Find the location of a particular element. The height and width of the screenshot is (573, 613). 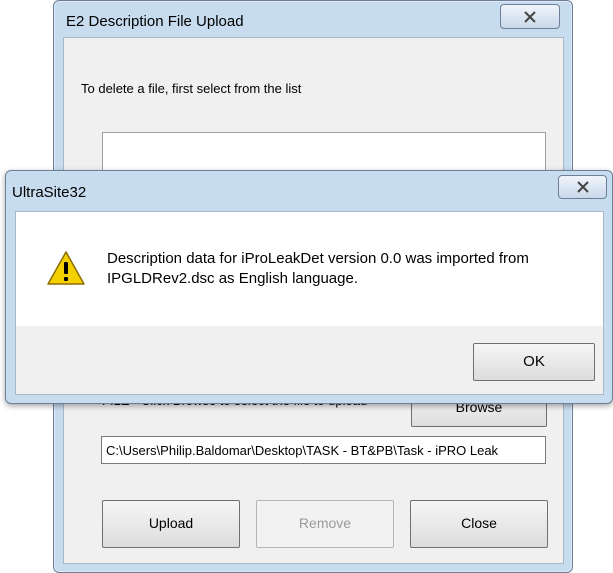

file-list is located at coordinates (324, 152).